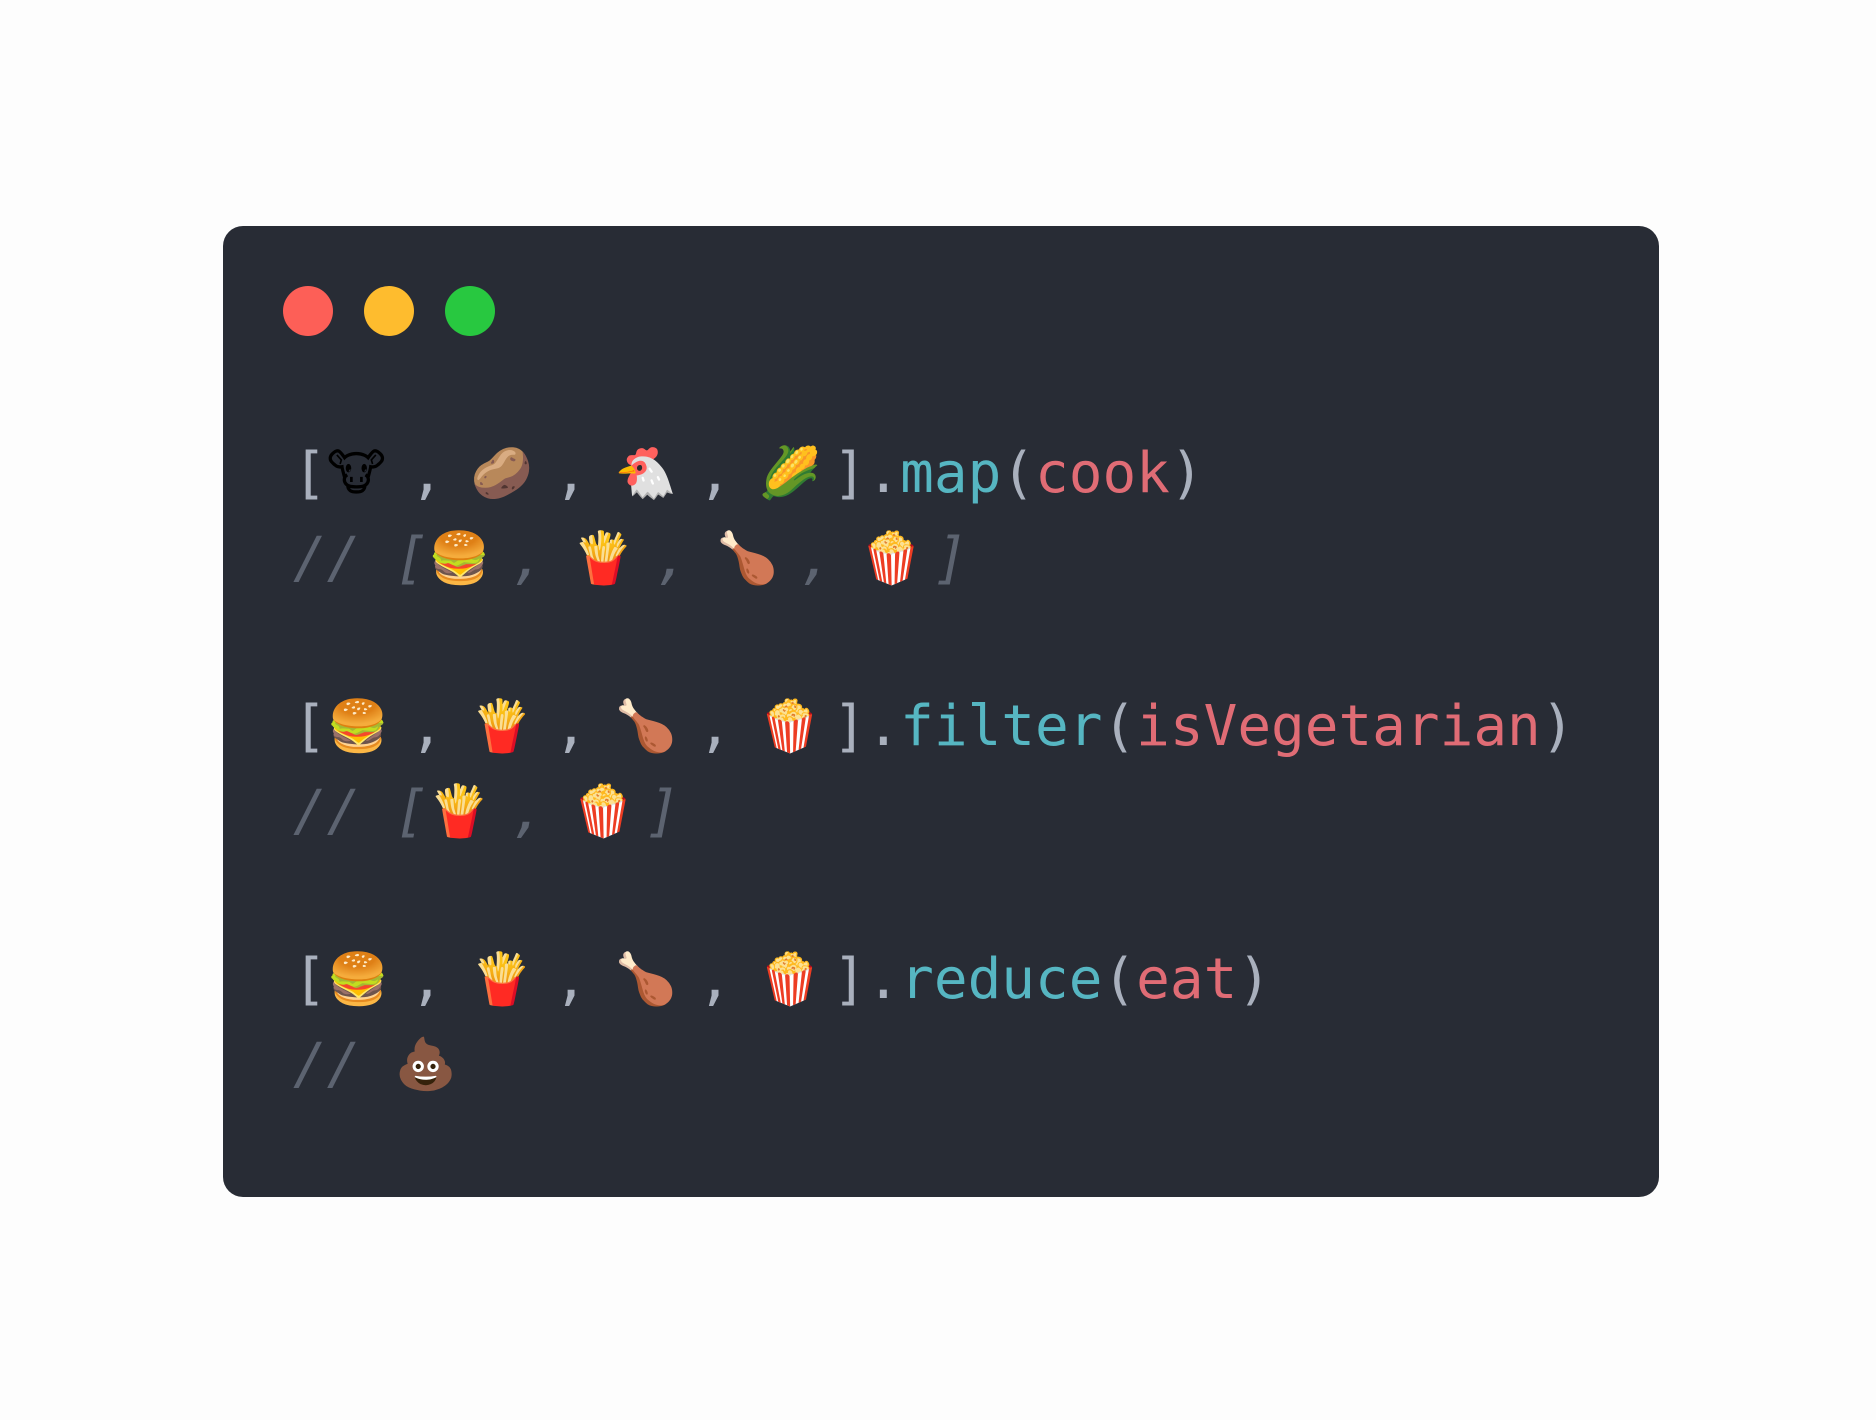  I want to click on chicken-icon: 🐔, so click(645, 473).